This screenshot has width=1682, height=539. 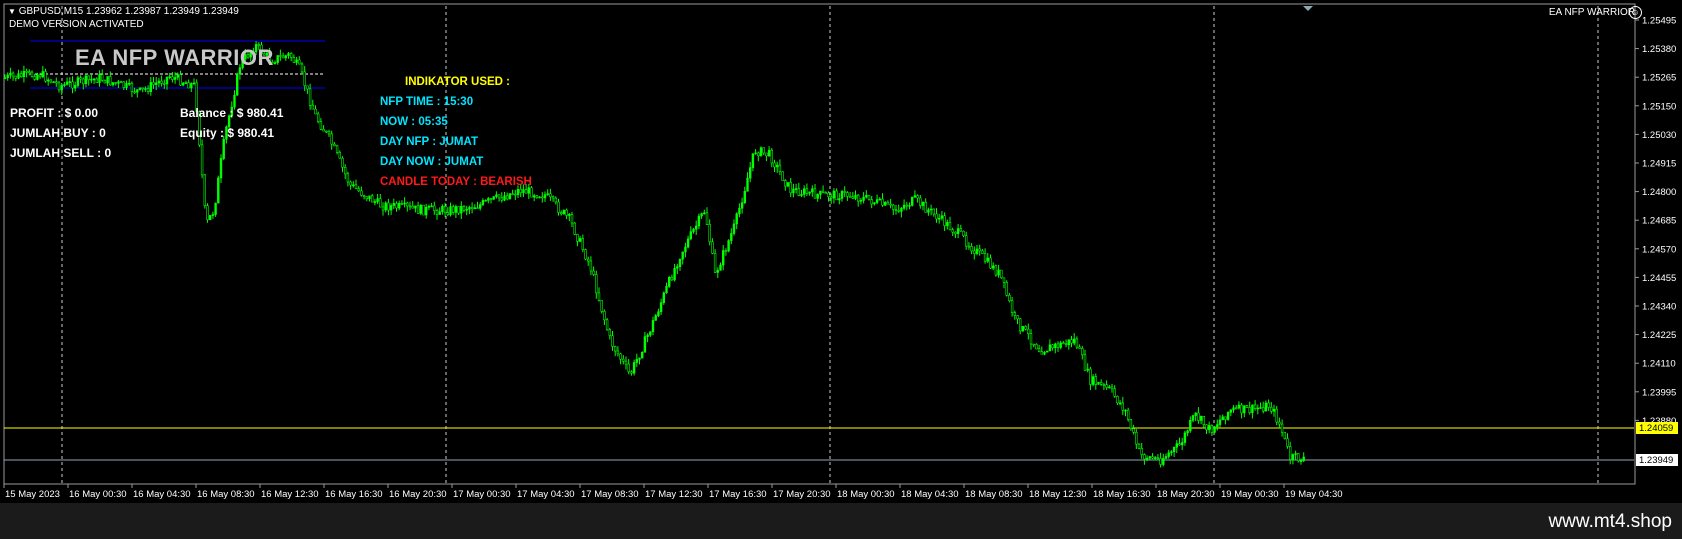 What do you see at coordinates (1659, 164) in the screenshot?
I see `price-tick-label: 1.24915` at bounding box center [1659, 164].